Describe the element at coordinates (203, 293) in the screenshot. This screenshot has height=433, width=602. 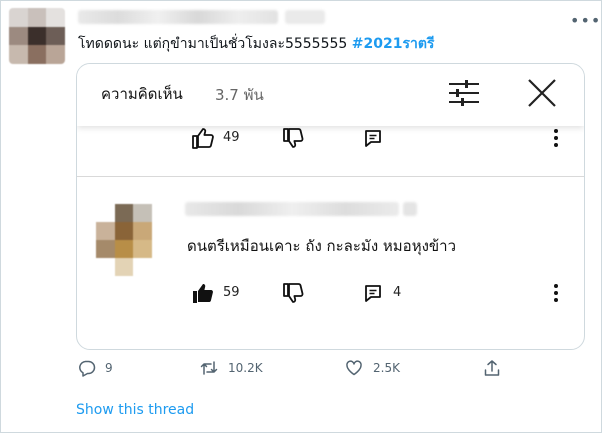
I see `thumbs-up-filled-icon` at that location.